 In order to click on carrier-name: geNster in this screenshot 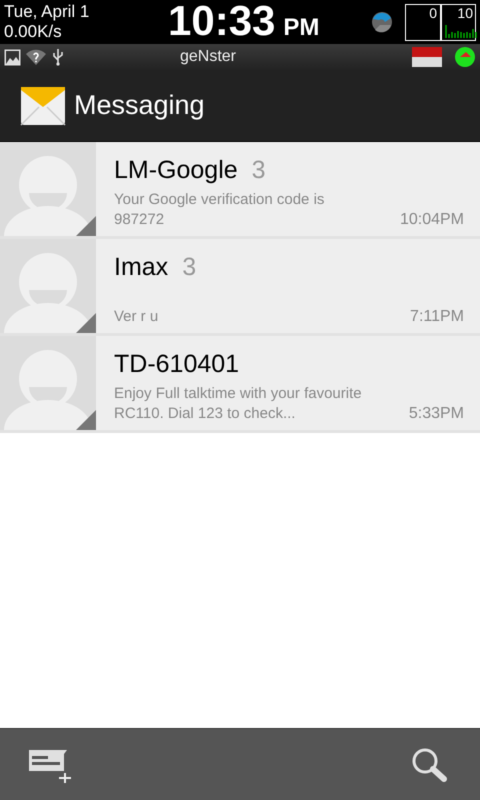, I will do `click(208, 57)`.